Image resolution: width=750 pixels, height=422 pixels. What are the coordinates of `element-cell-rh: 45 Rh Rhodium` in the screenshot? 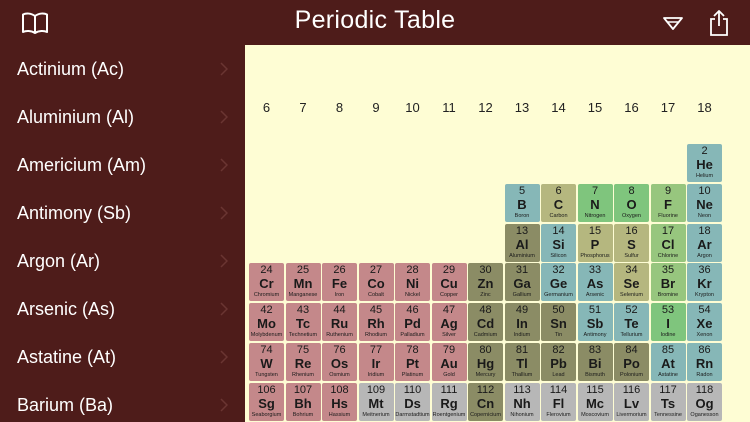 It's located at (376, 322).